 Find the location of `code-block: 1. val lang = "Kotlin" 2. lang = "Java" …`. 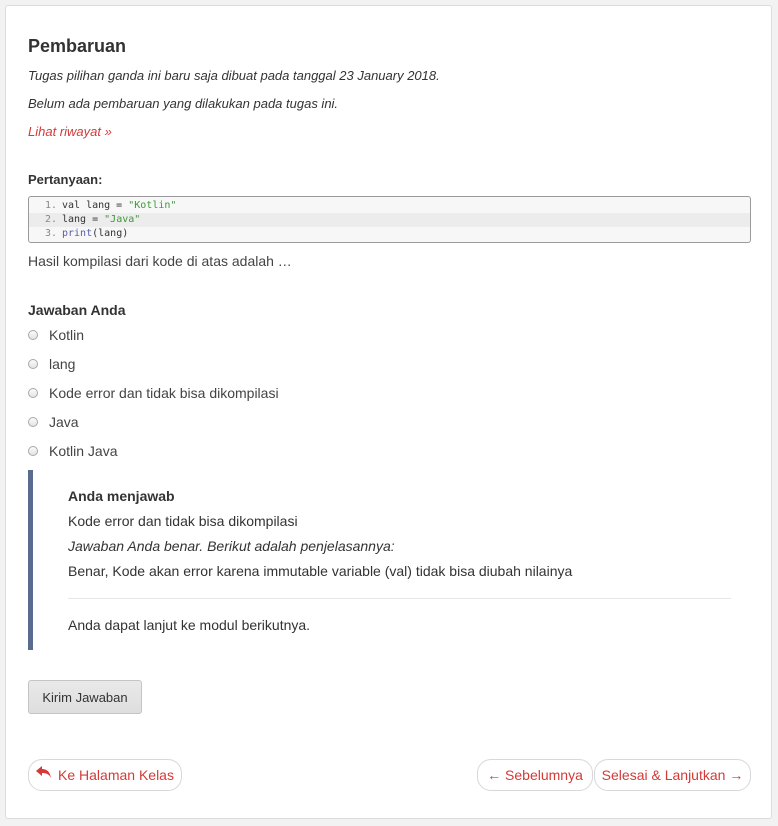

code-block: 1. val lang = "Kotlin" 2. lang = "Java" … is located at coordinates (389, 219).